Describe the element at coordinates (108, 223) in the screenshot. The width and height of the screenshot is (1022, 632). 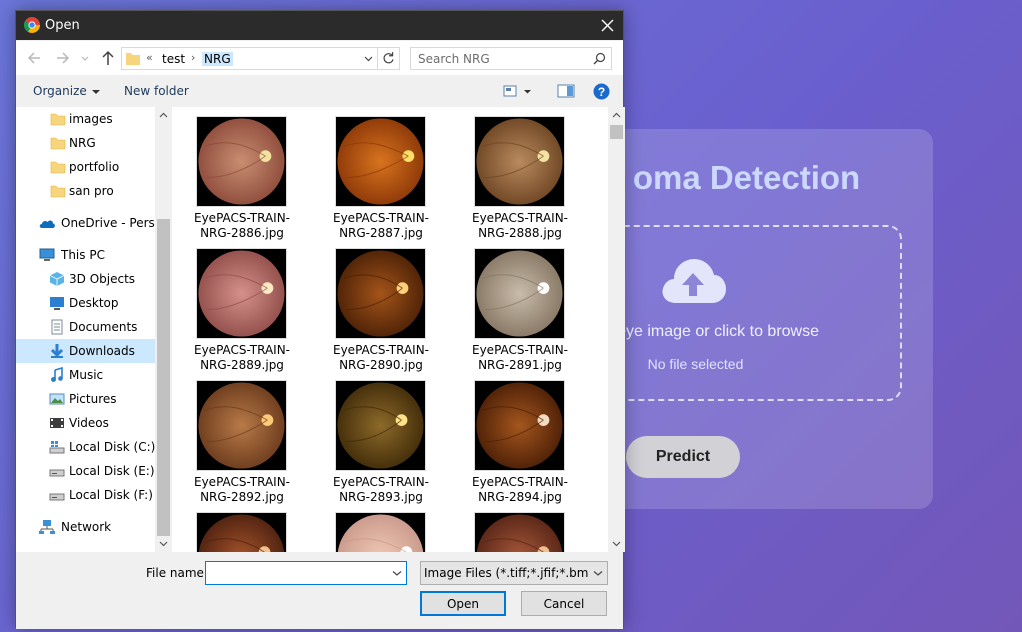
I see `sidebar-item-label: OneDrive - Person` at that location.